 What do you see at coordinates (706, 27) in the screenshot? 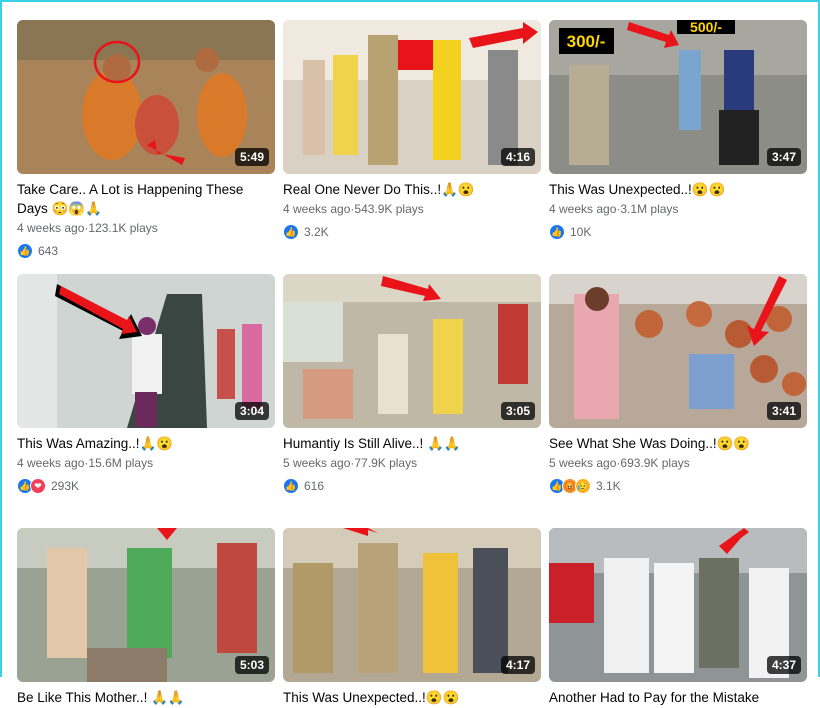
I see `svg-text: 500/-` at bounding box center [706, 27].